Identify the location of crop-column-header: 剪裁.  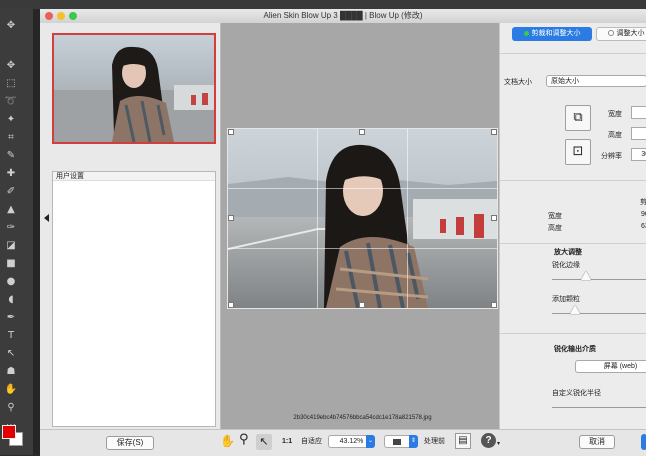
(643, 202).